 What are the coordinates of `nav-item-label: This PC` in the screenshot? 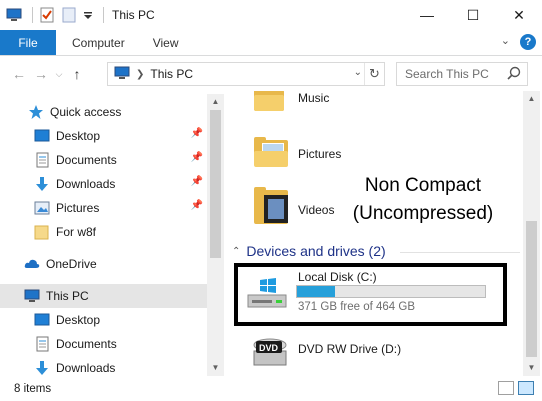 It's located at (67, 296).